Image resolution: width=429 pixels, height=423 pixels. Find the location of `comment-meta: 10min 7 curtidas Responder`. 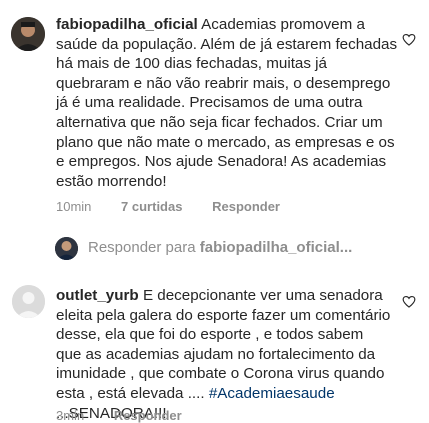

comment-meta: 10min 7 curtidas Responder is located at coordinates (181, 206).